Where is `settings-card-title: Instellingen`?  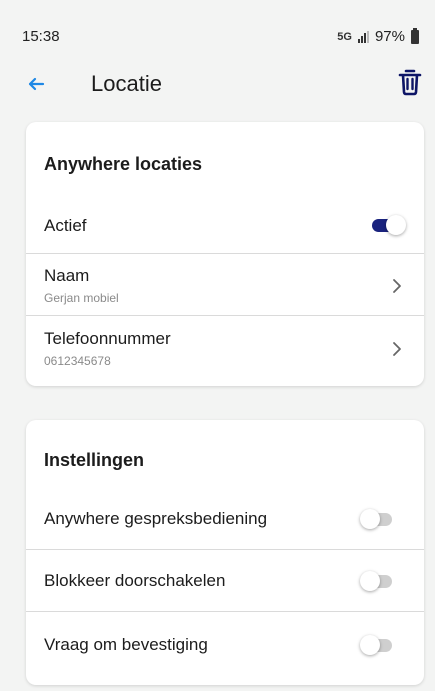
settings-card-title: Instellingen is located at coordinates (94, 460).